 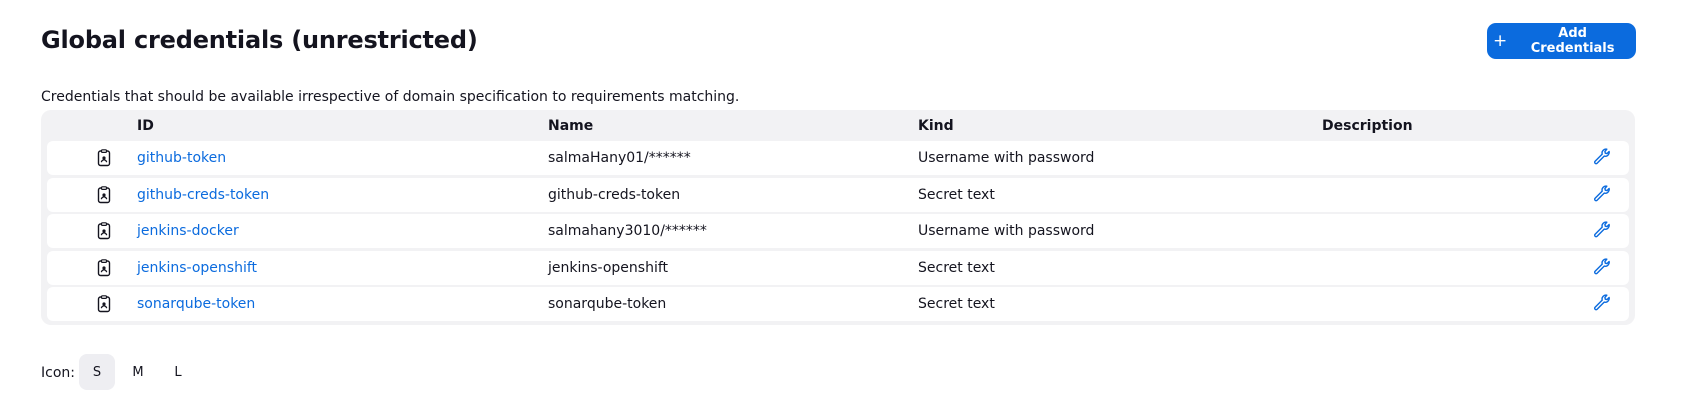 What do you see at coordinates (1572, 41) in the screenshot?
I see `add-credentials-label: Add Credentials` at bounding box center [1572, 41].